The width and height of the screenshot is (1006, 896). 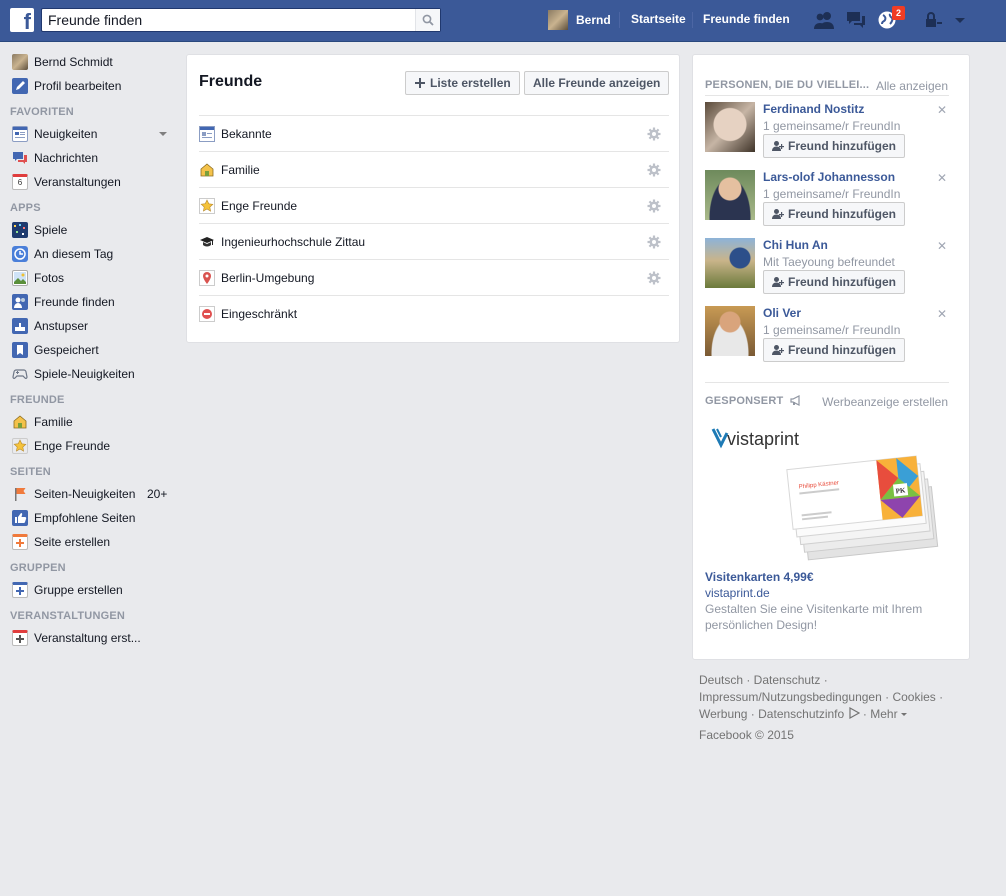 What do you see at coordinates (831, 491) in the screenshot?
I see `ad-image: vistaprint Philipp Kästner PK` at bounding box center [831, 491].